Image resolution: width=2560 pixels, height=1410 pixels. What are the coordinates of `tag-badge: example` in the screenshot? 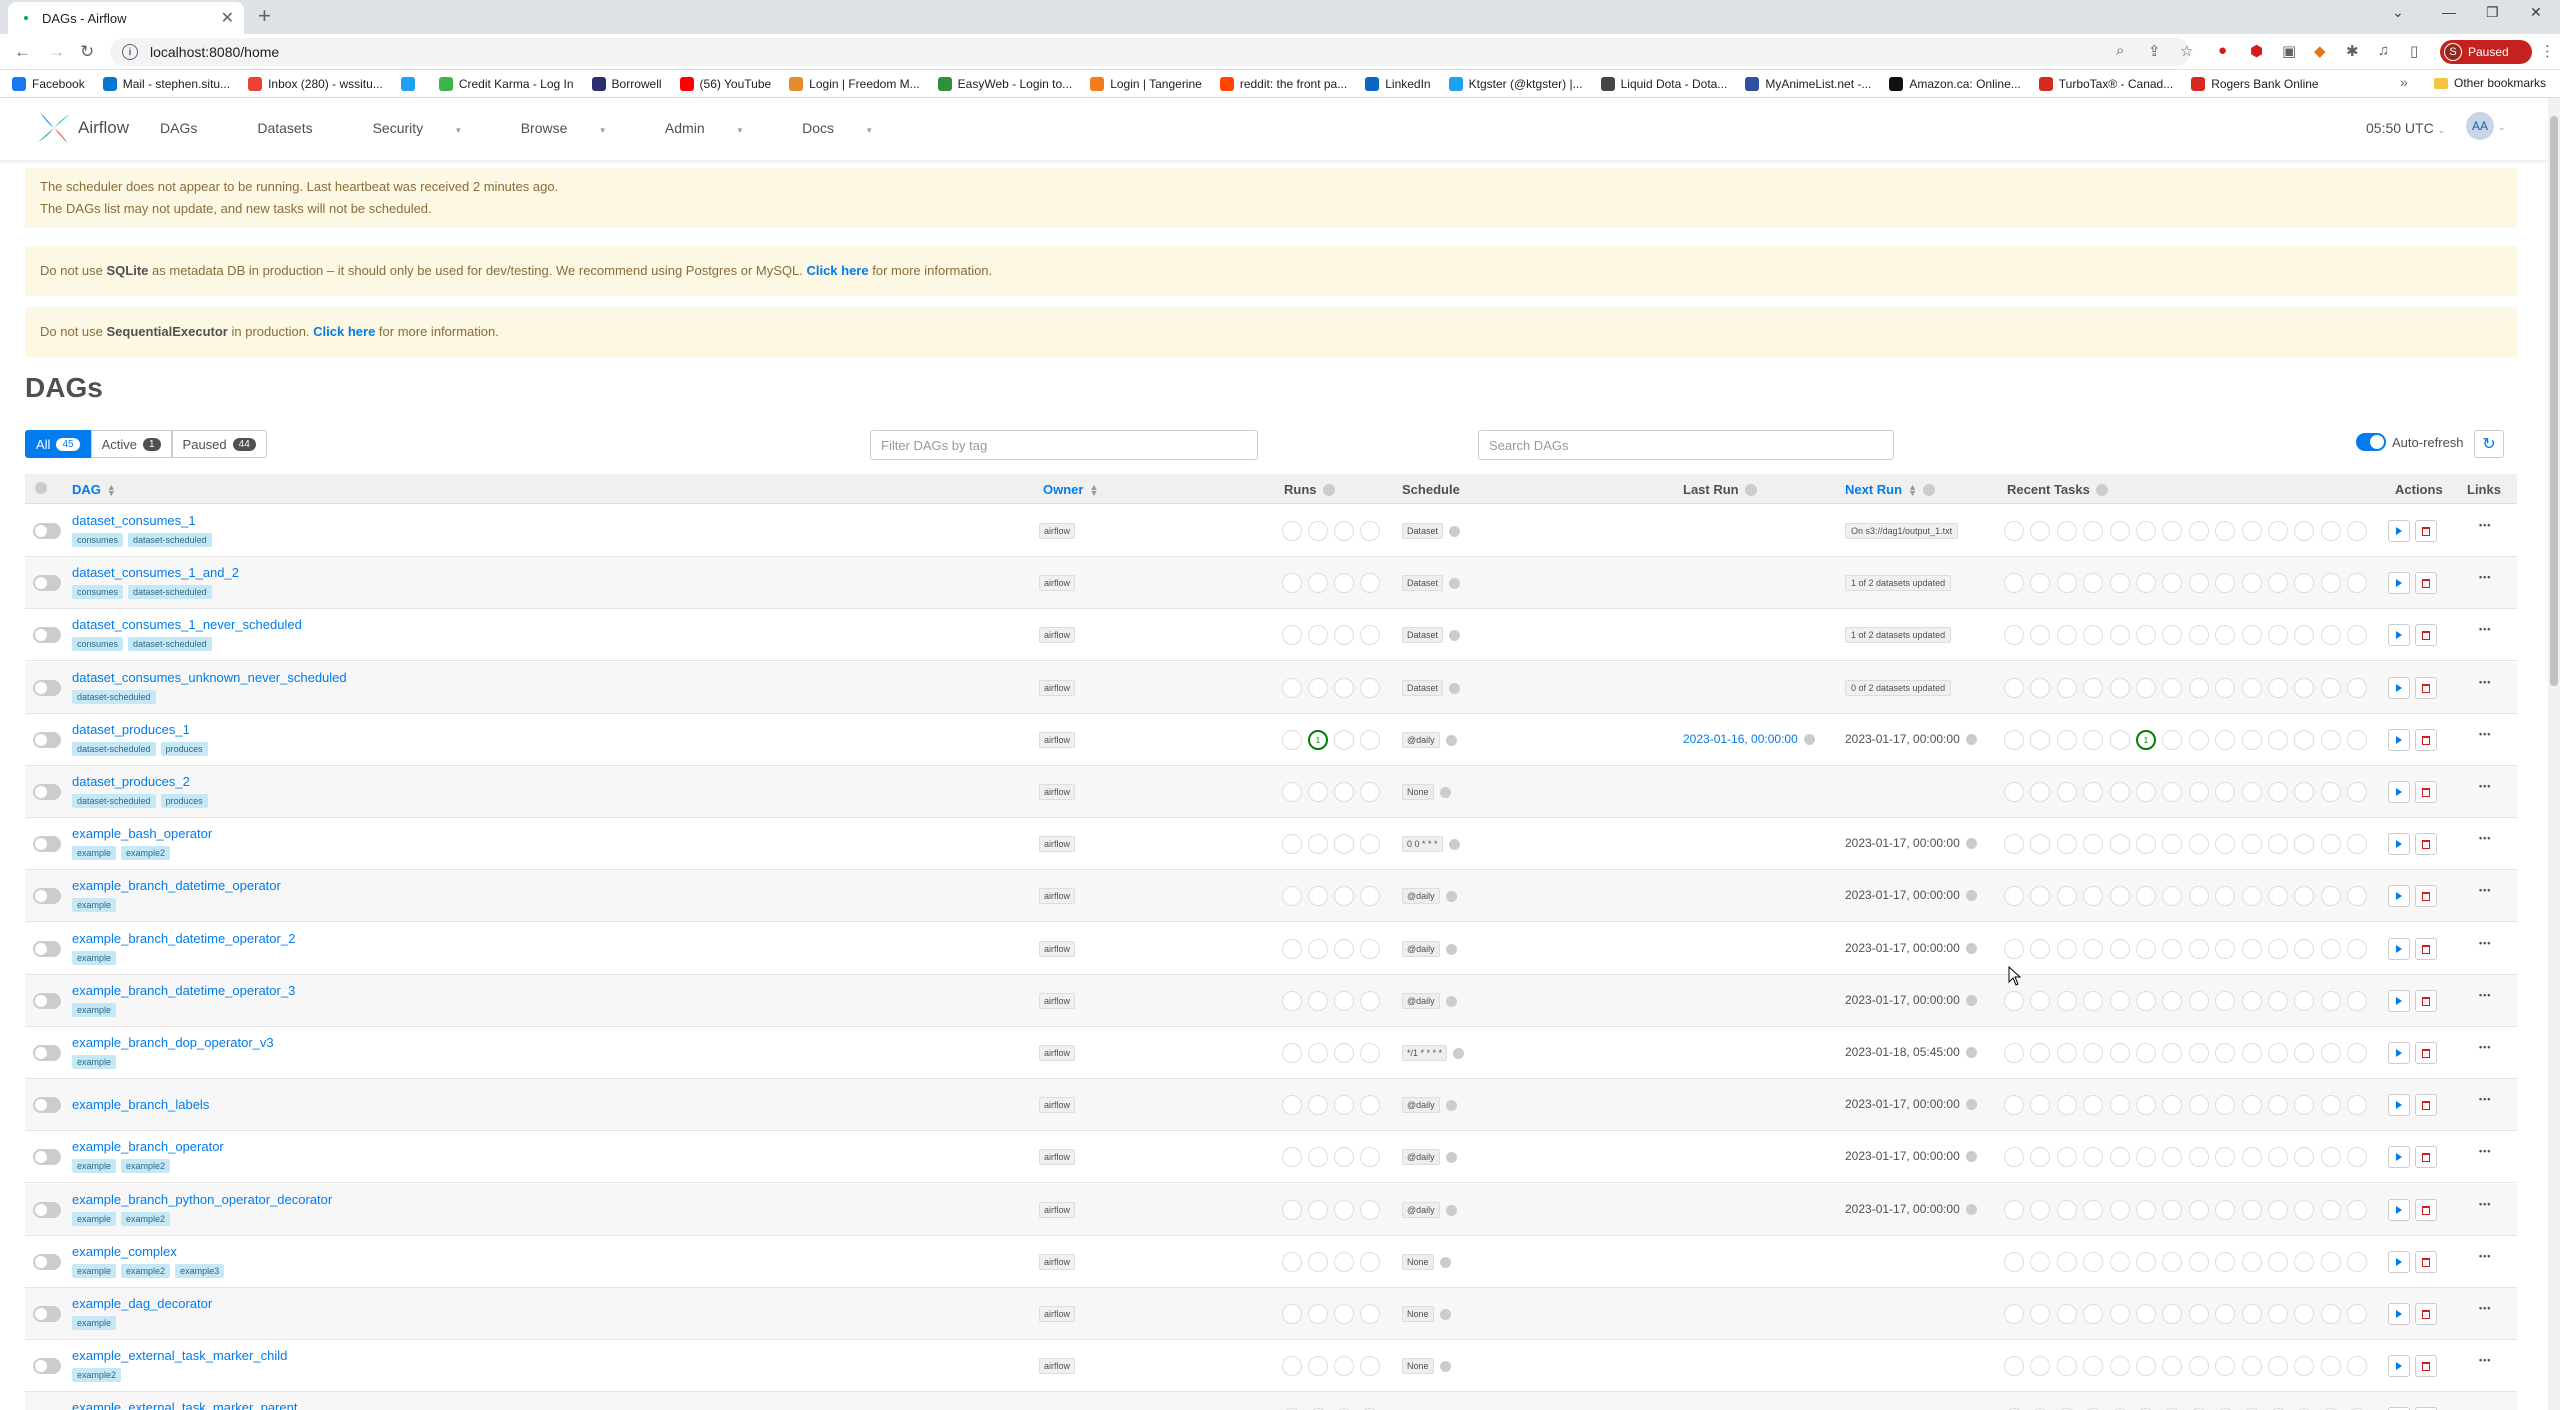 It's located at (94, 1271).